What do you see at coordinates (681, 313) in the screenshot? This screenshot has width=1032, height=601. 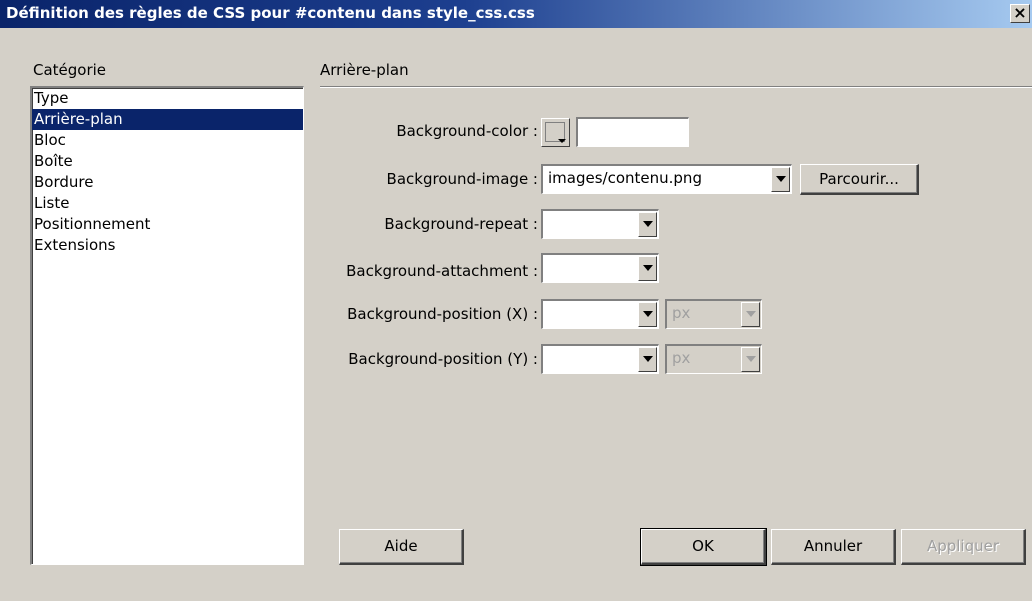 I see `bg-pos-x-unit: px` at bounding box center [681, 313].